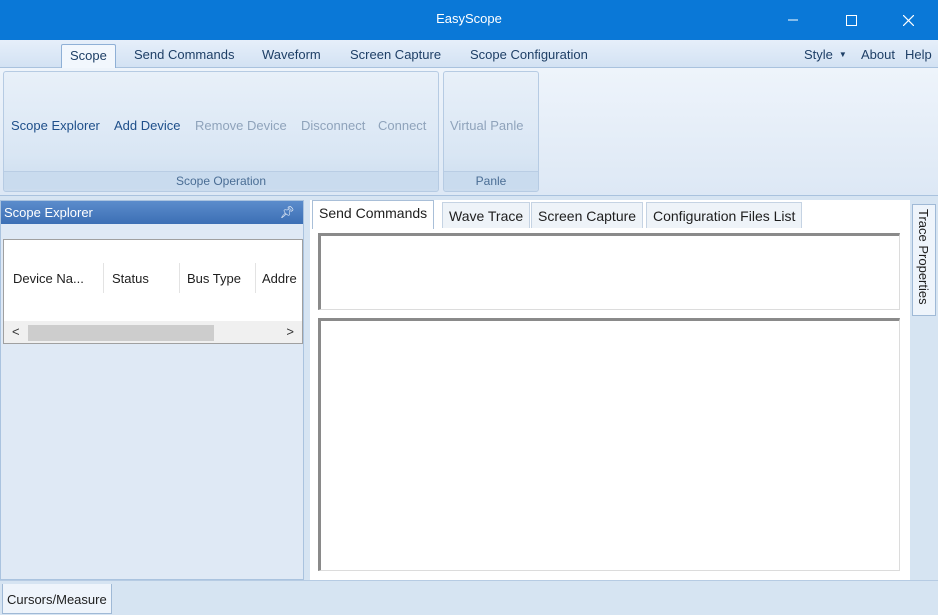 The height and width of the screenshot is (615, 938). Describe the element at coordinates (287, 212) in the screenshot. I see `pin-icon: 📌︎` at that location.